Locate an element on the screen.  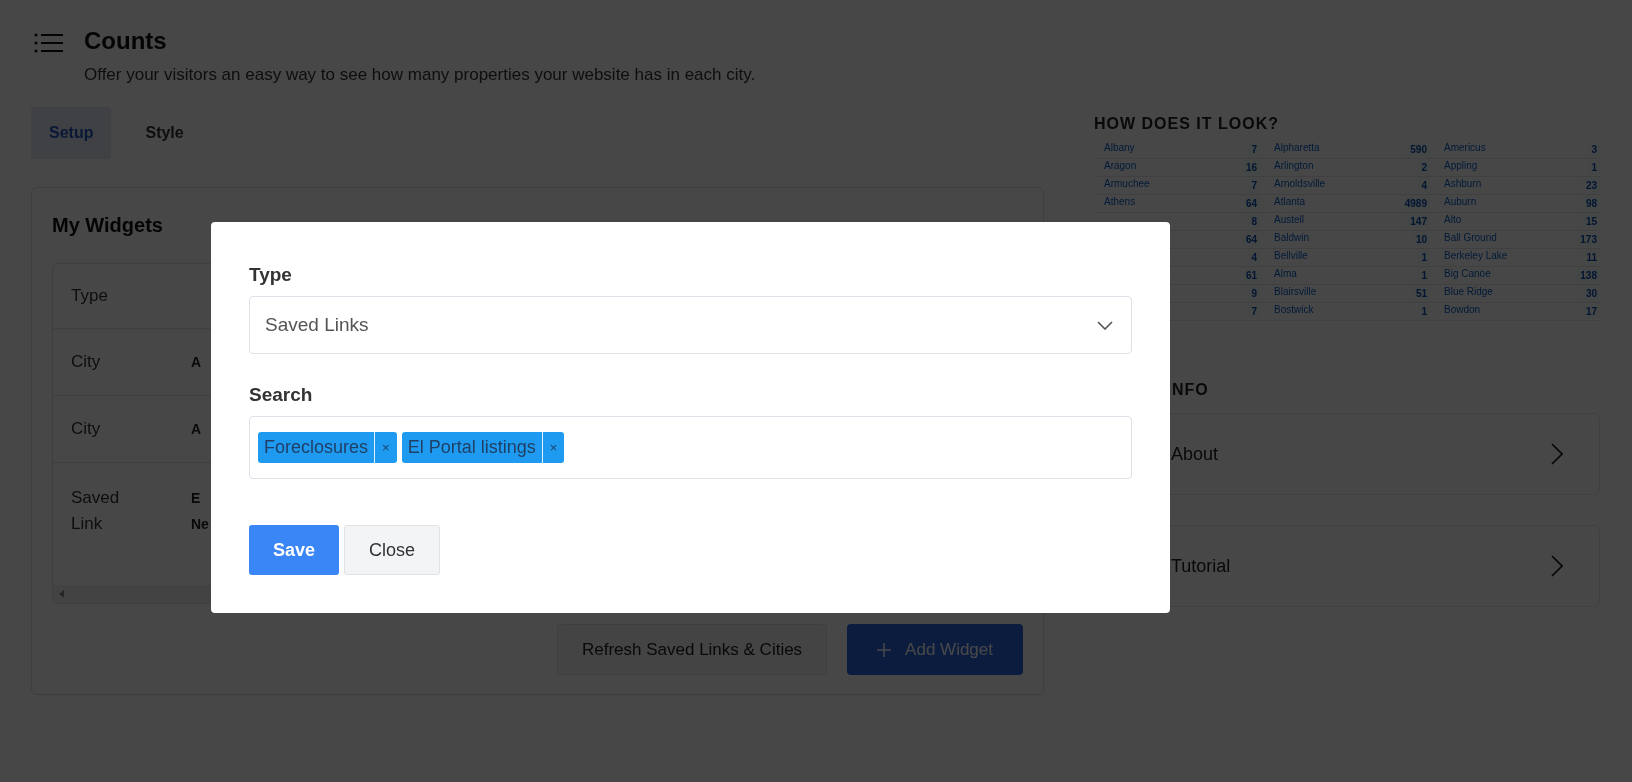
city-name: Bellville is located at coordinates (1291, 256).